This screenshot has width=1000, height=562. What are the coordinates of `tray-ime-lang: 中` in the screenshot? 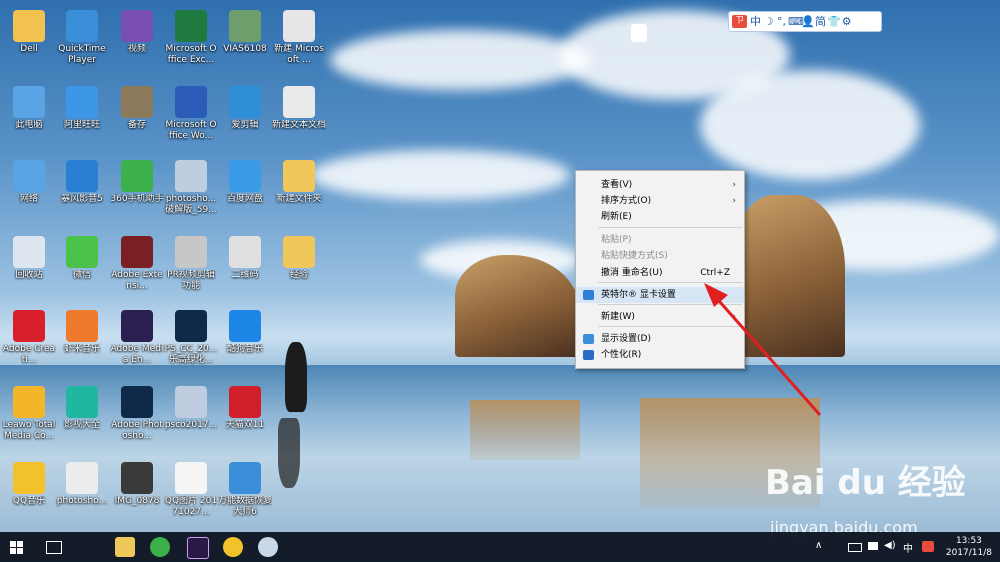 It's located at (908, 547).